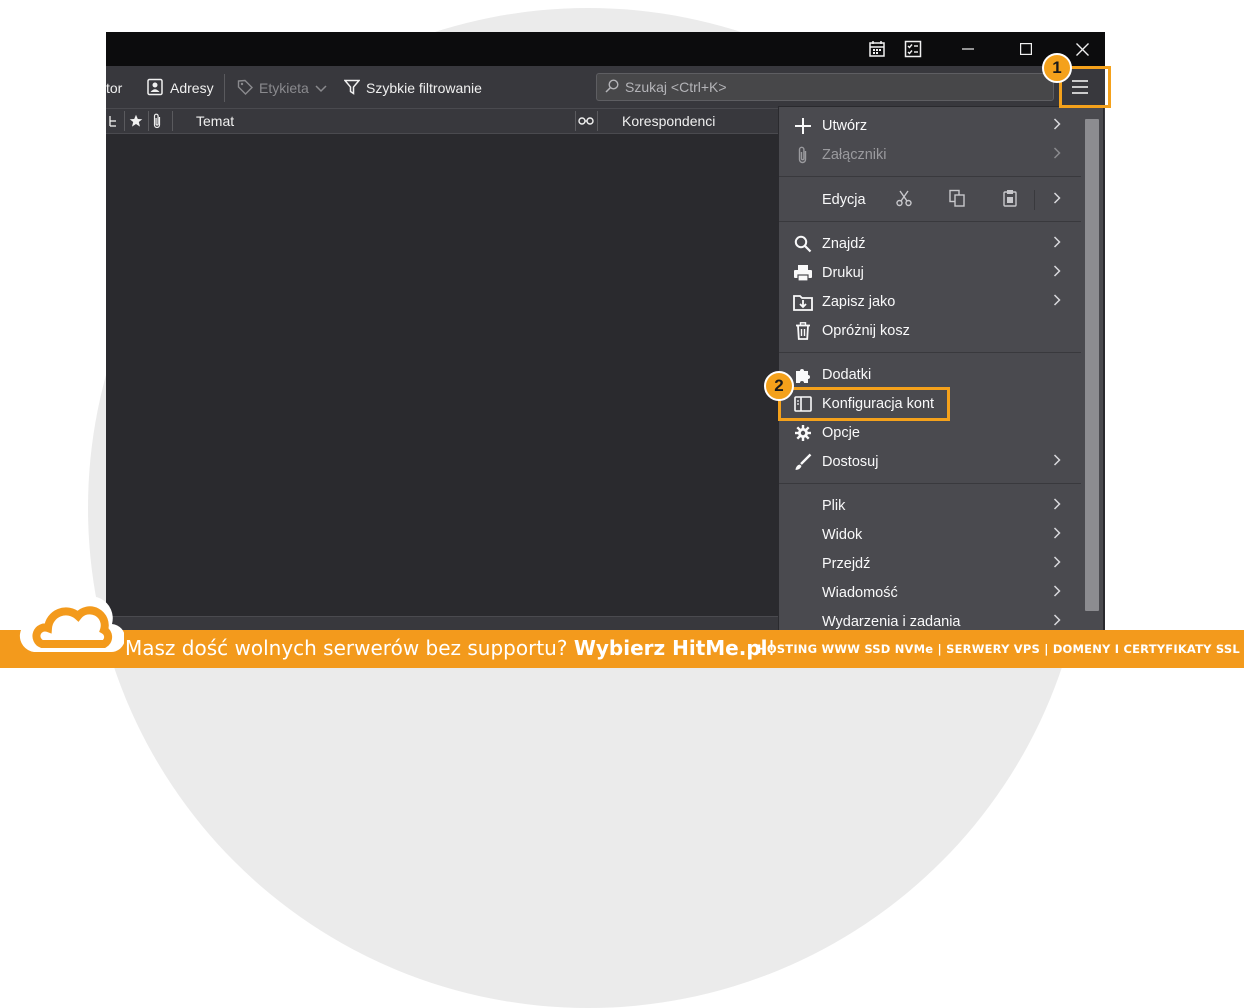  I want to click on step-badge-2: 2, so click(779, 386).